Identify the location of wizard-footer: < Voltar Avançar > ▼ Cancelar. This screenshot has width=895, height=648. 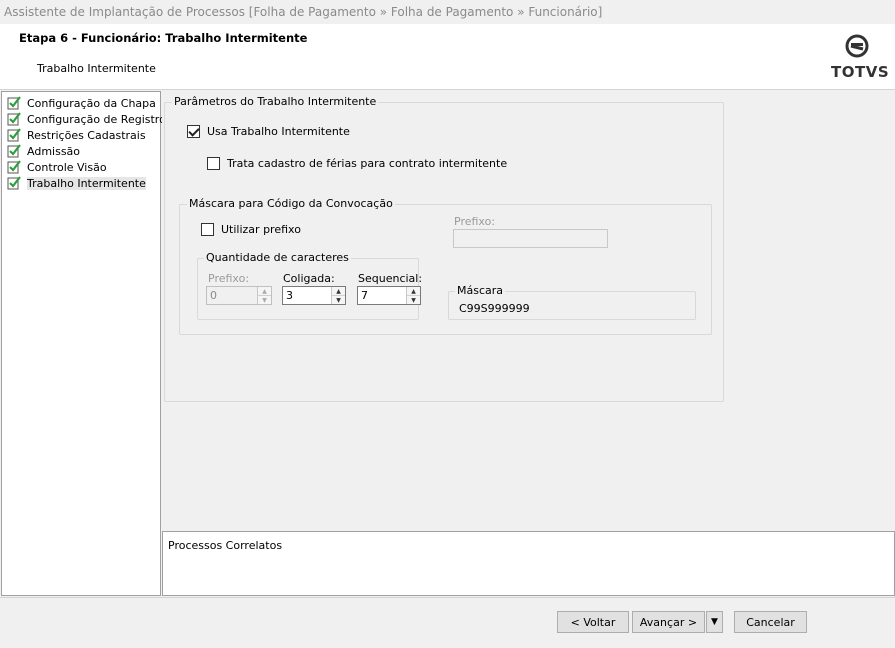
(447, 622).